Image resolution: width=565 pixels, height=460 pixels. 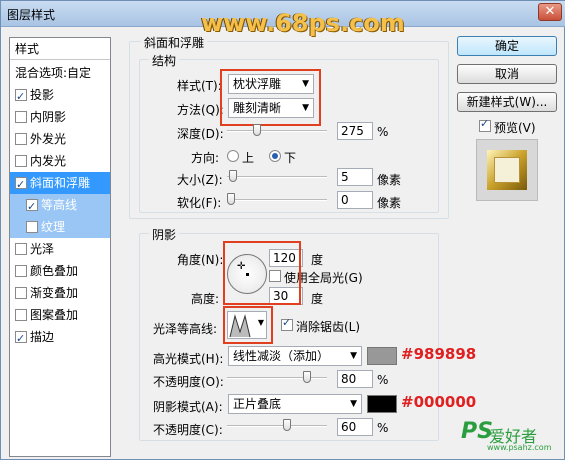 I want to click on method-label: 方法(Q):, so click(x=200, y=110).